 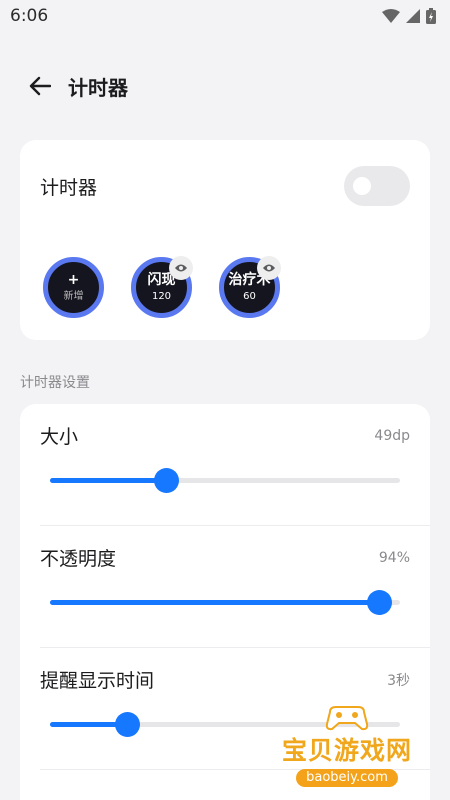 What do you see at coordinates (225, 186) in the screenshot?
I see `timer-toggle-row: 计时器` at bounding box center [225, 186].